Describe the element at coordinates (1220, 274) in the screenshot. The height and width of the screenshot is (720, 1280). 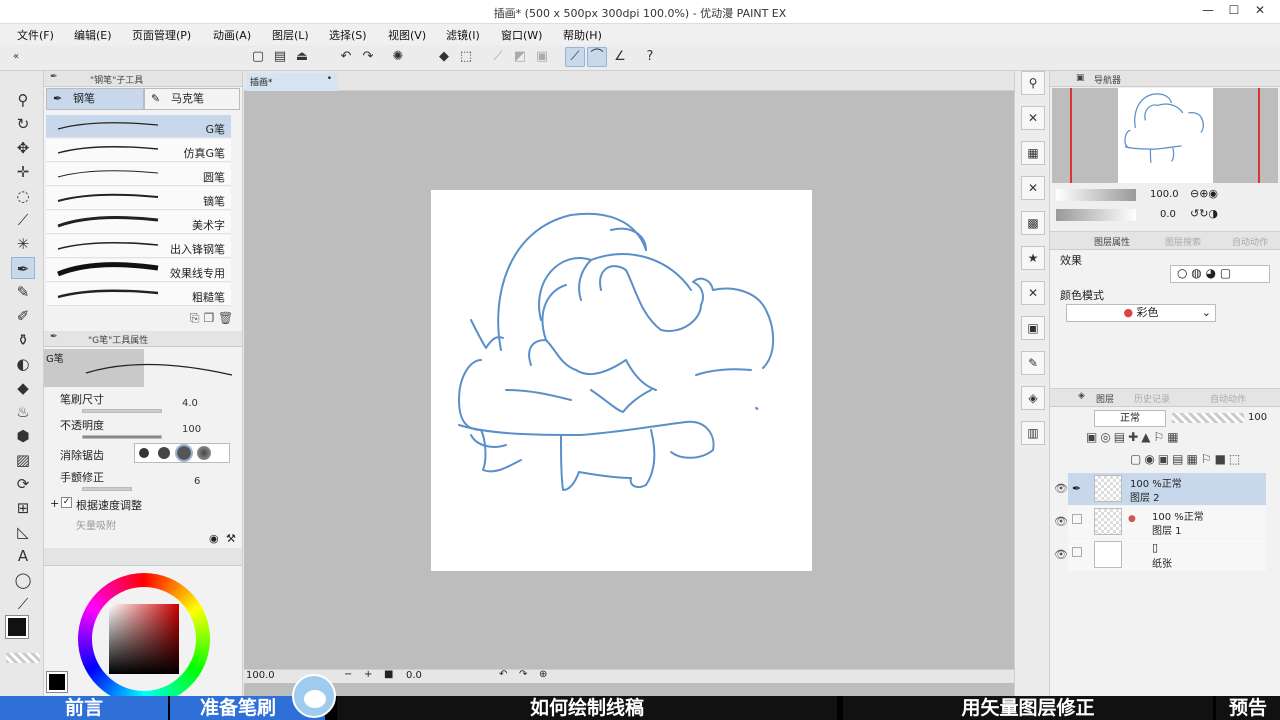
I see `effect-buttons: ○ ◍ ◕ ▢` at that location.